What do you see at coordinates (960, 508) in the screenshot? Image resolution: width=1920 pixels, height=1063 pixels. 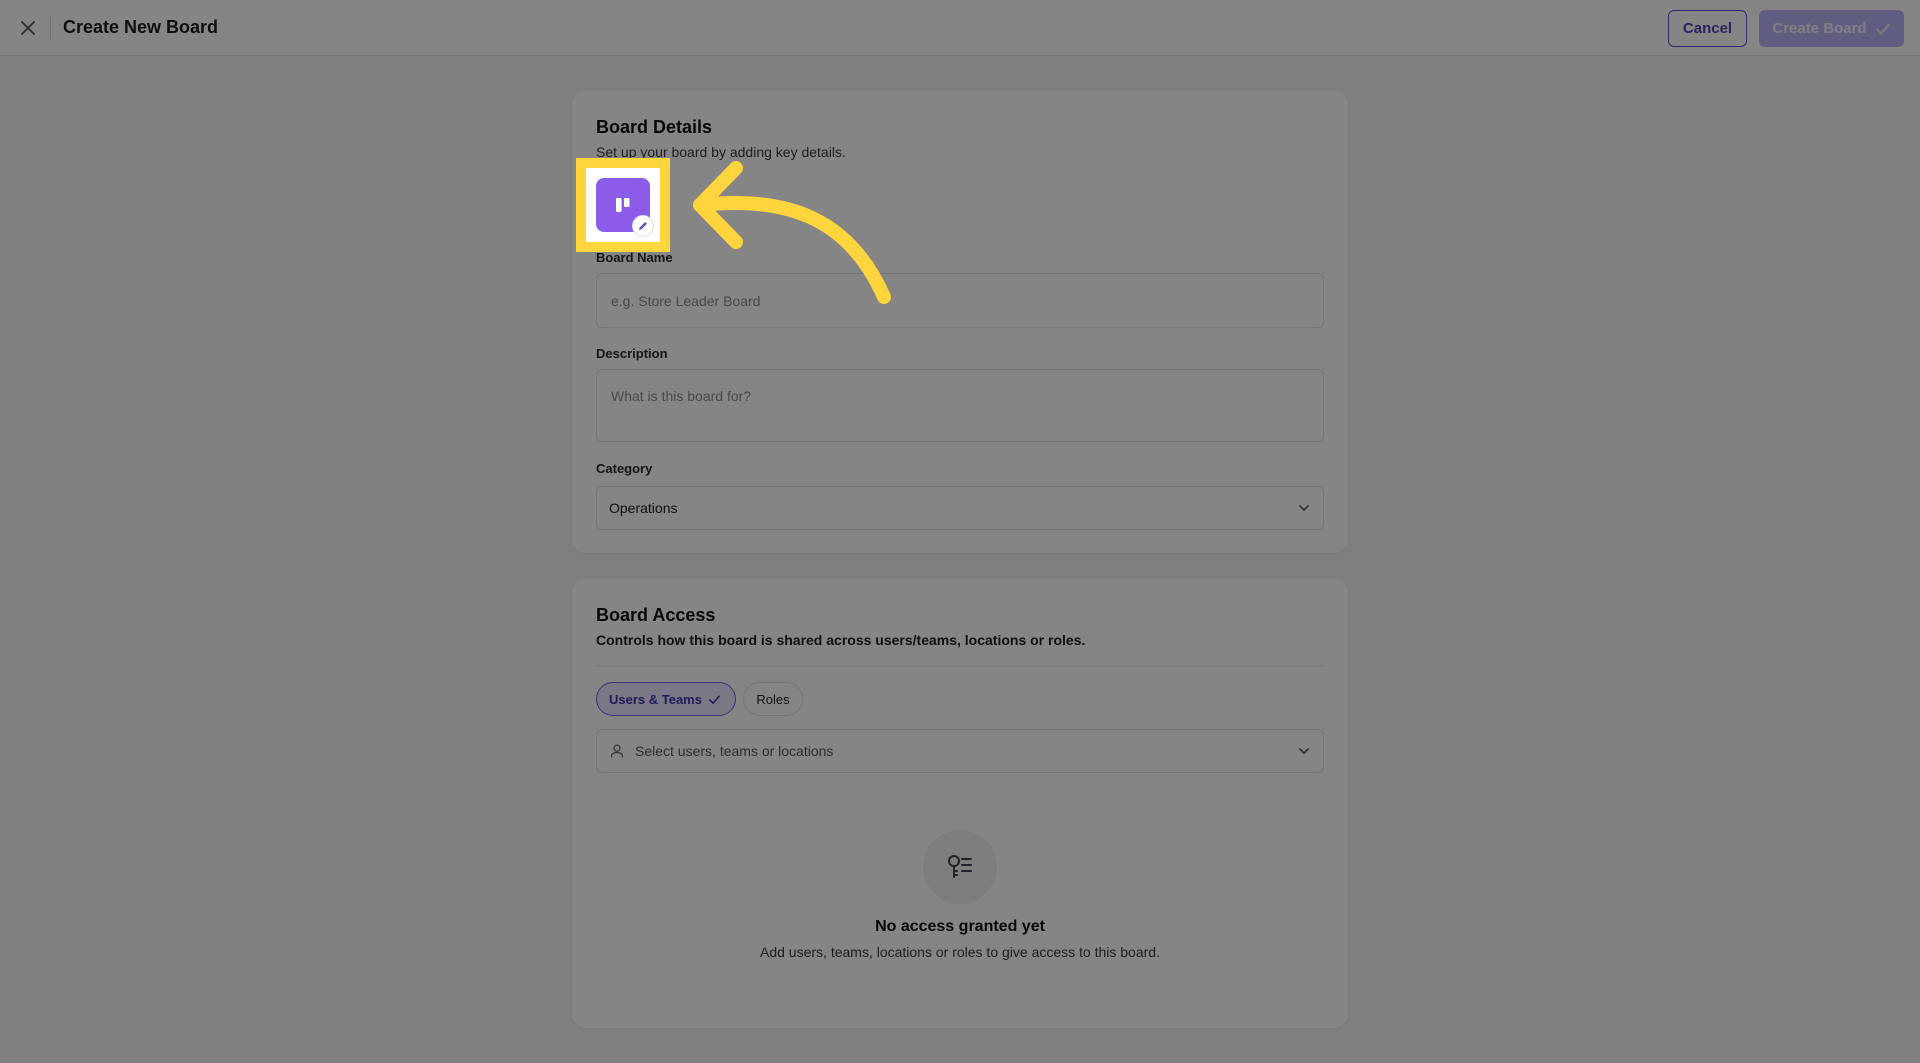 I see `category-select: Operations` at bounding box center [960, 508].